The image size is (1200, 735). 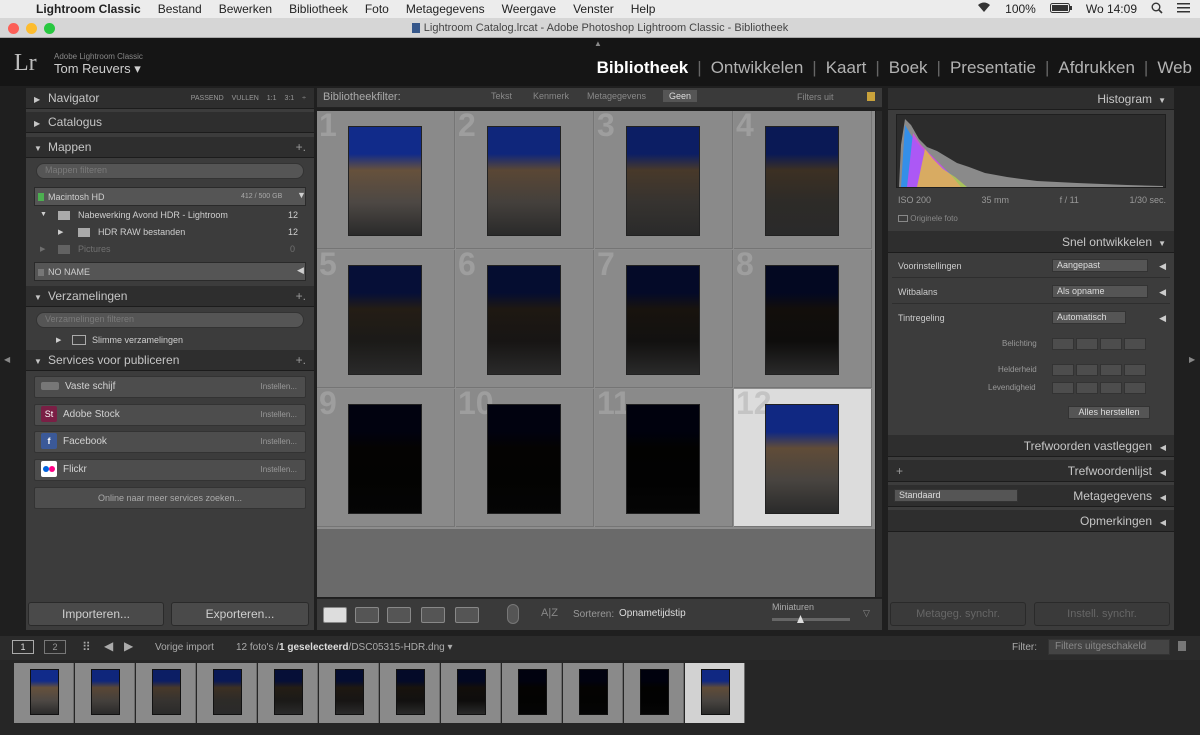 I want to click on menu-item-foto: Foto, so click(x=377, y=9).